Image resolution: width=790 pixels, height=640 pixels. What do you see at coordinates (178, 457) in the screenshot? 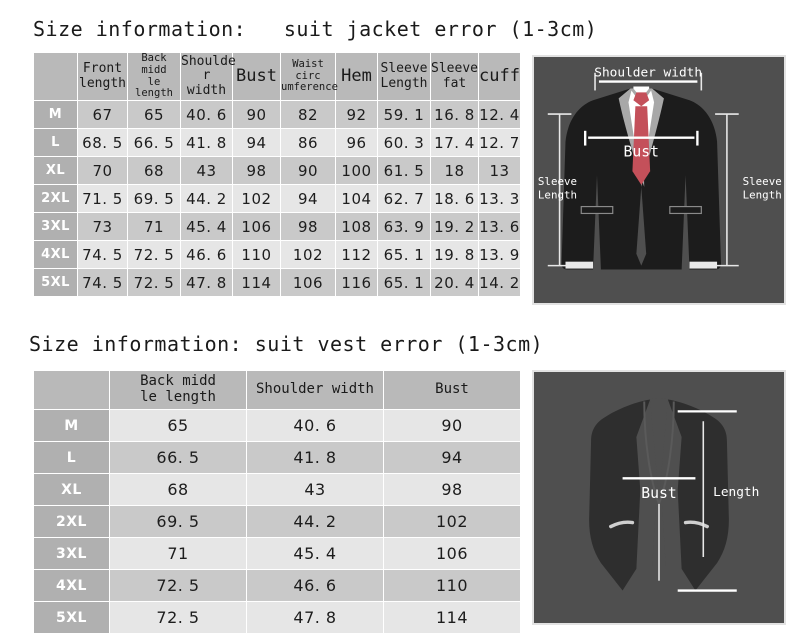
I see `vest-cell: 66. 5` at bounding box center [178, 457].